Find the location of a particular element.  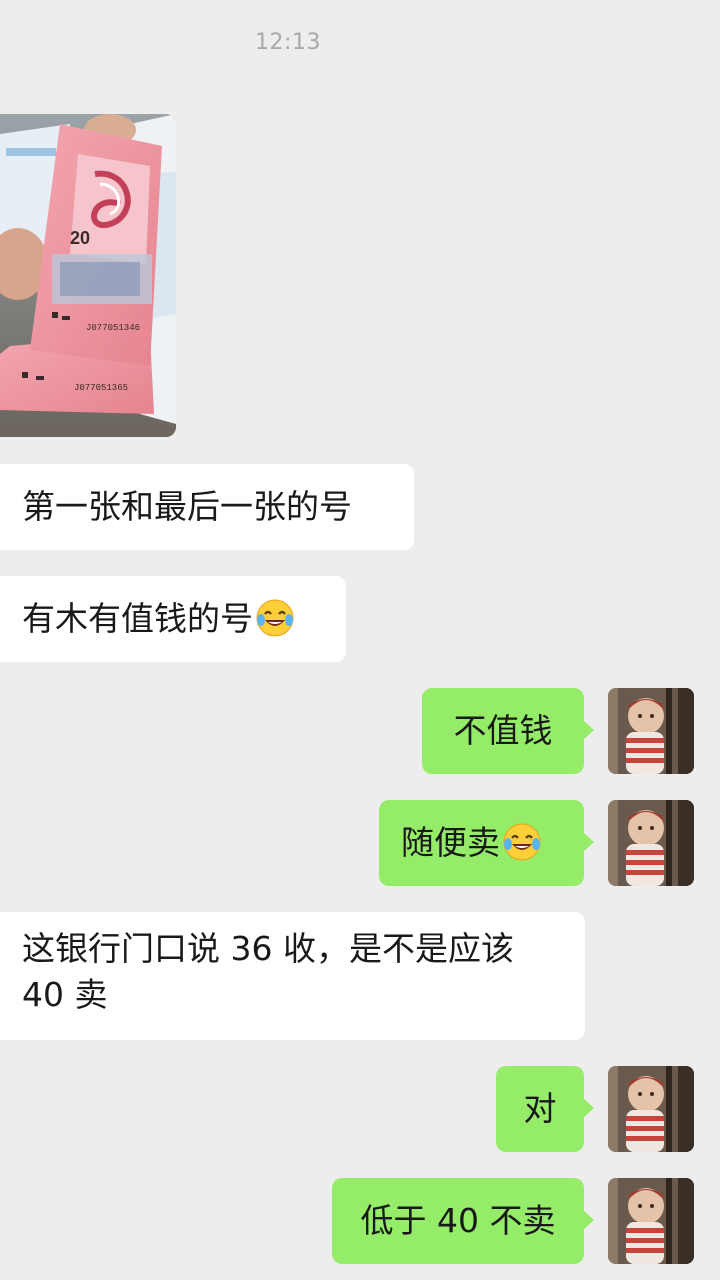

message-text: 随便卖 is located at coordinates (450, 842).